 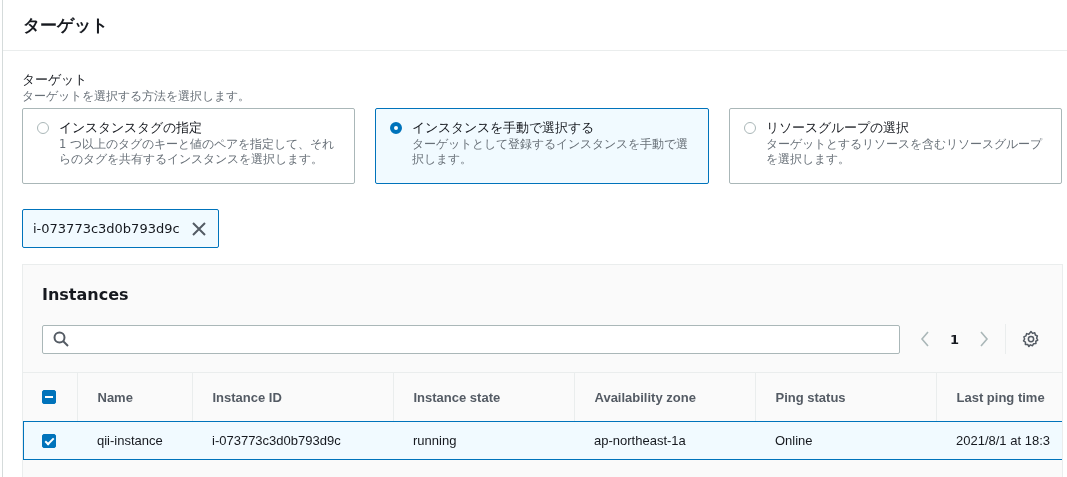 What do you see at coordinates (955, 339) in the screenshot?
I see `page-number: 1` at bounding box center [955, 339].